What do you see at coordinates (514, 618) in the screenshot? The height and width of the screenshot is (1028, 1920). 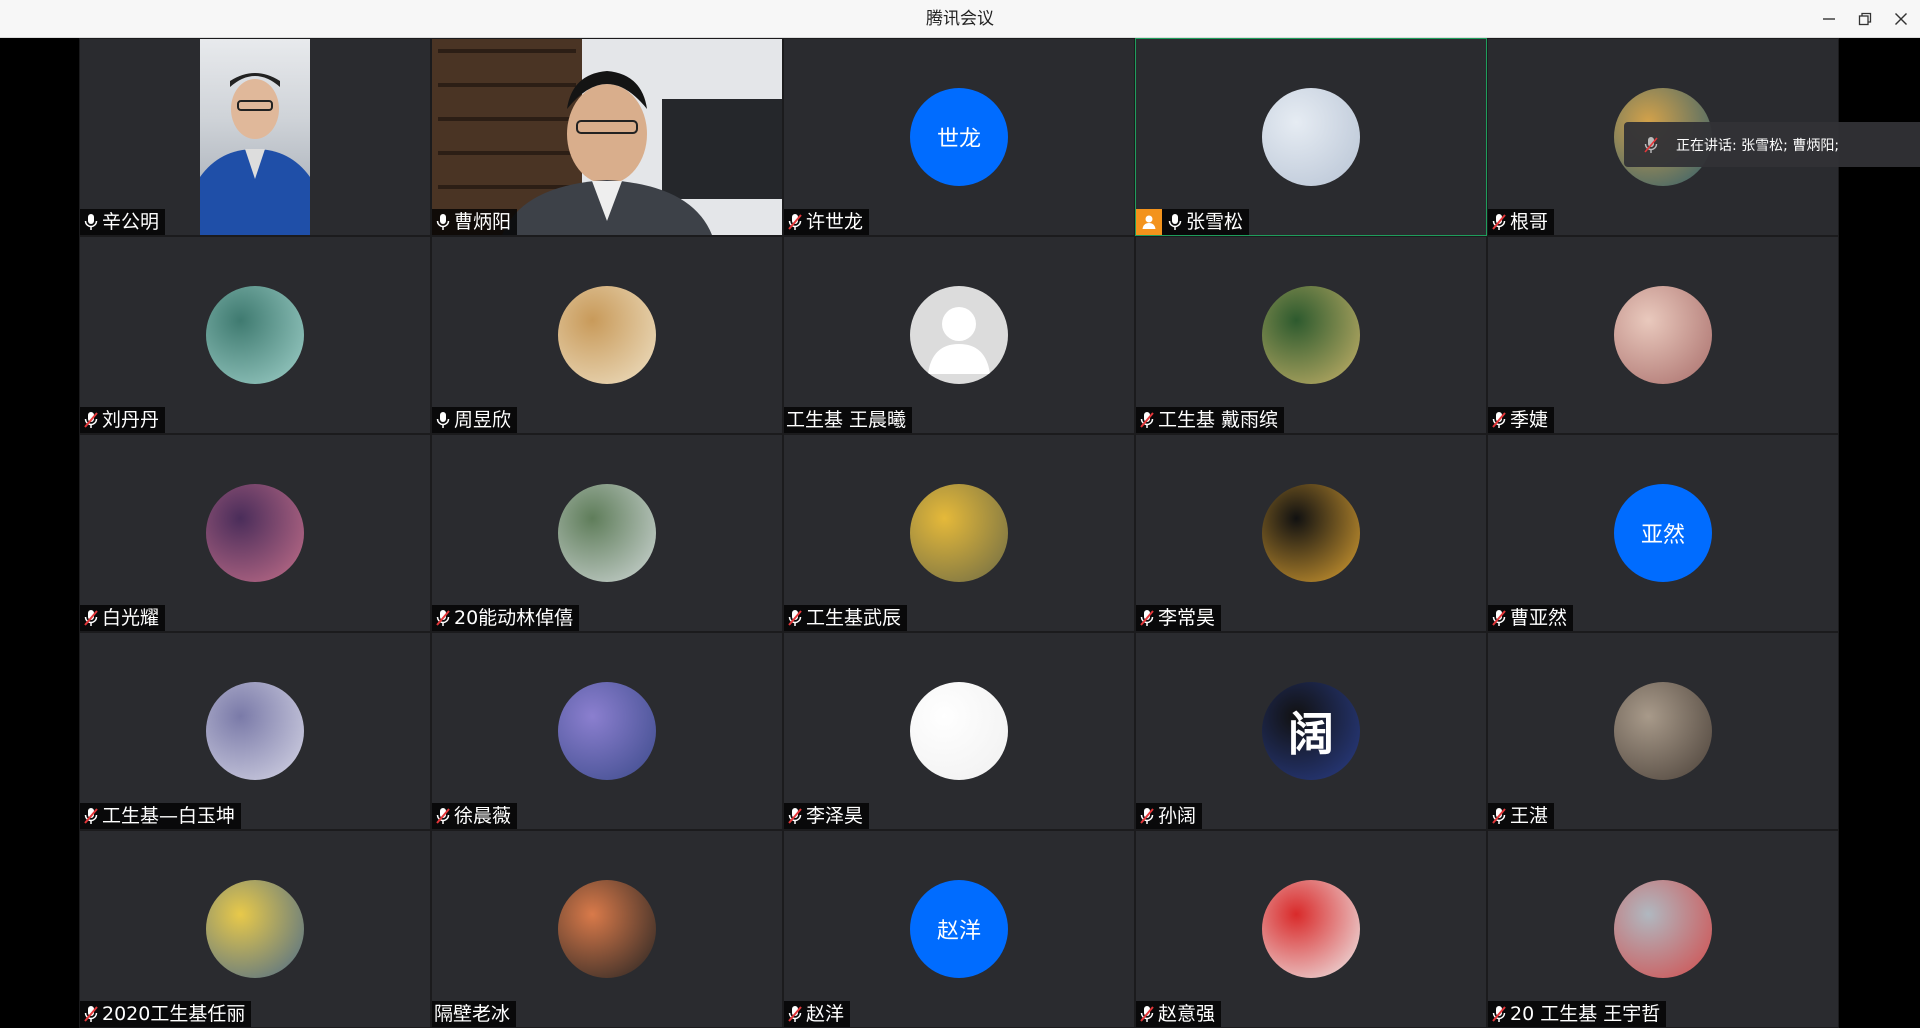 I see `participant-name: 20能动林倬僖` at bounding box center [514, 618].